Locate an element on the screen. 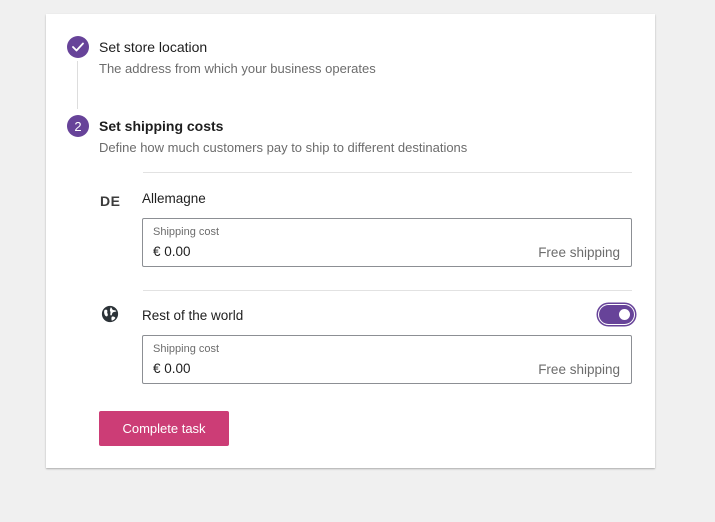 Image resolution: width=715 pixels, height=522 pixels. step-title-store-location: Set store location is located at coordinates (153, 47).